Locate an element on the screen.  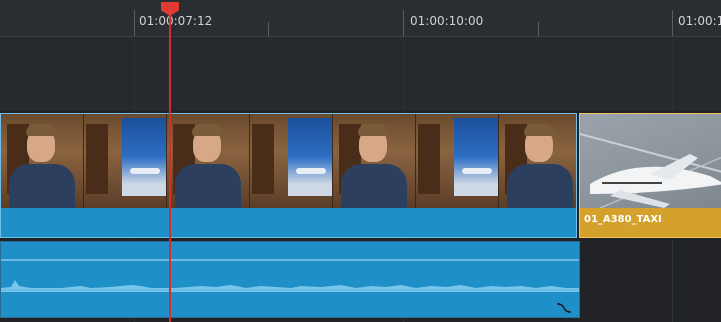
audio-link-icon is located at coordinates (564, 306).